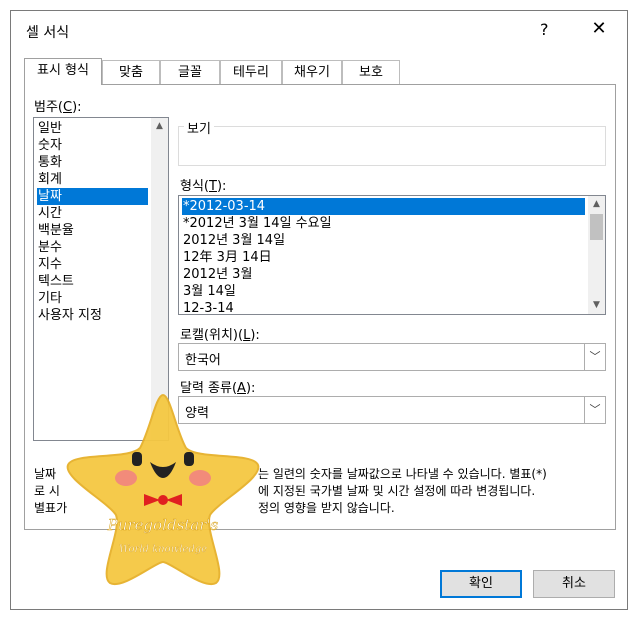 The image size is (640, 623). I want to click on category-item: 시간, so click(92, 213).